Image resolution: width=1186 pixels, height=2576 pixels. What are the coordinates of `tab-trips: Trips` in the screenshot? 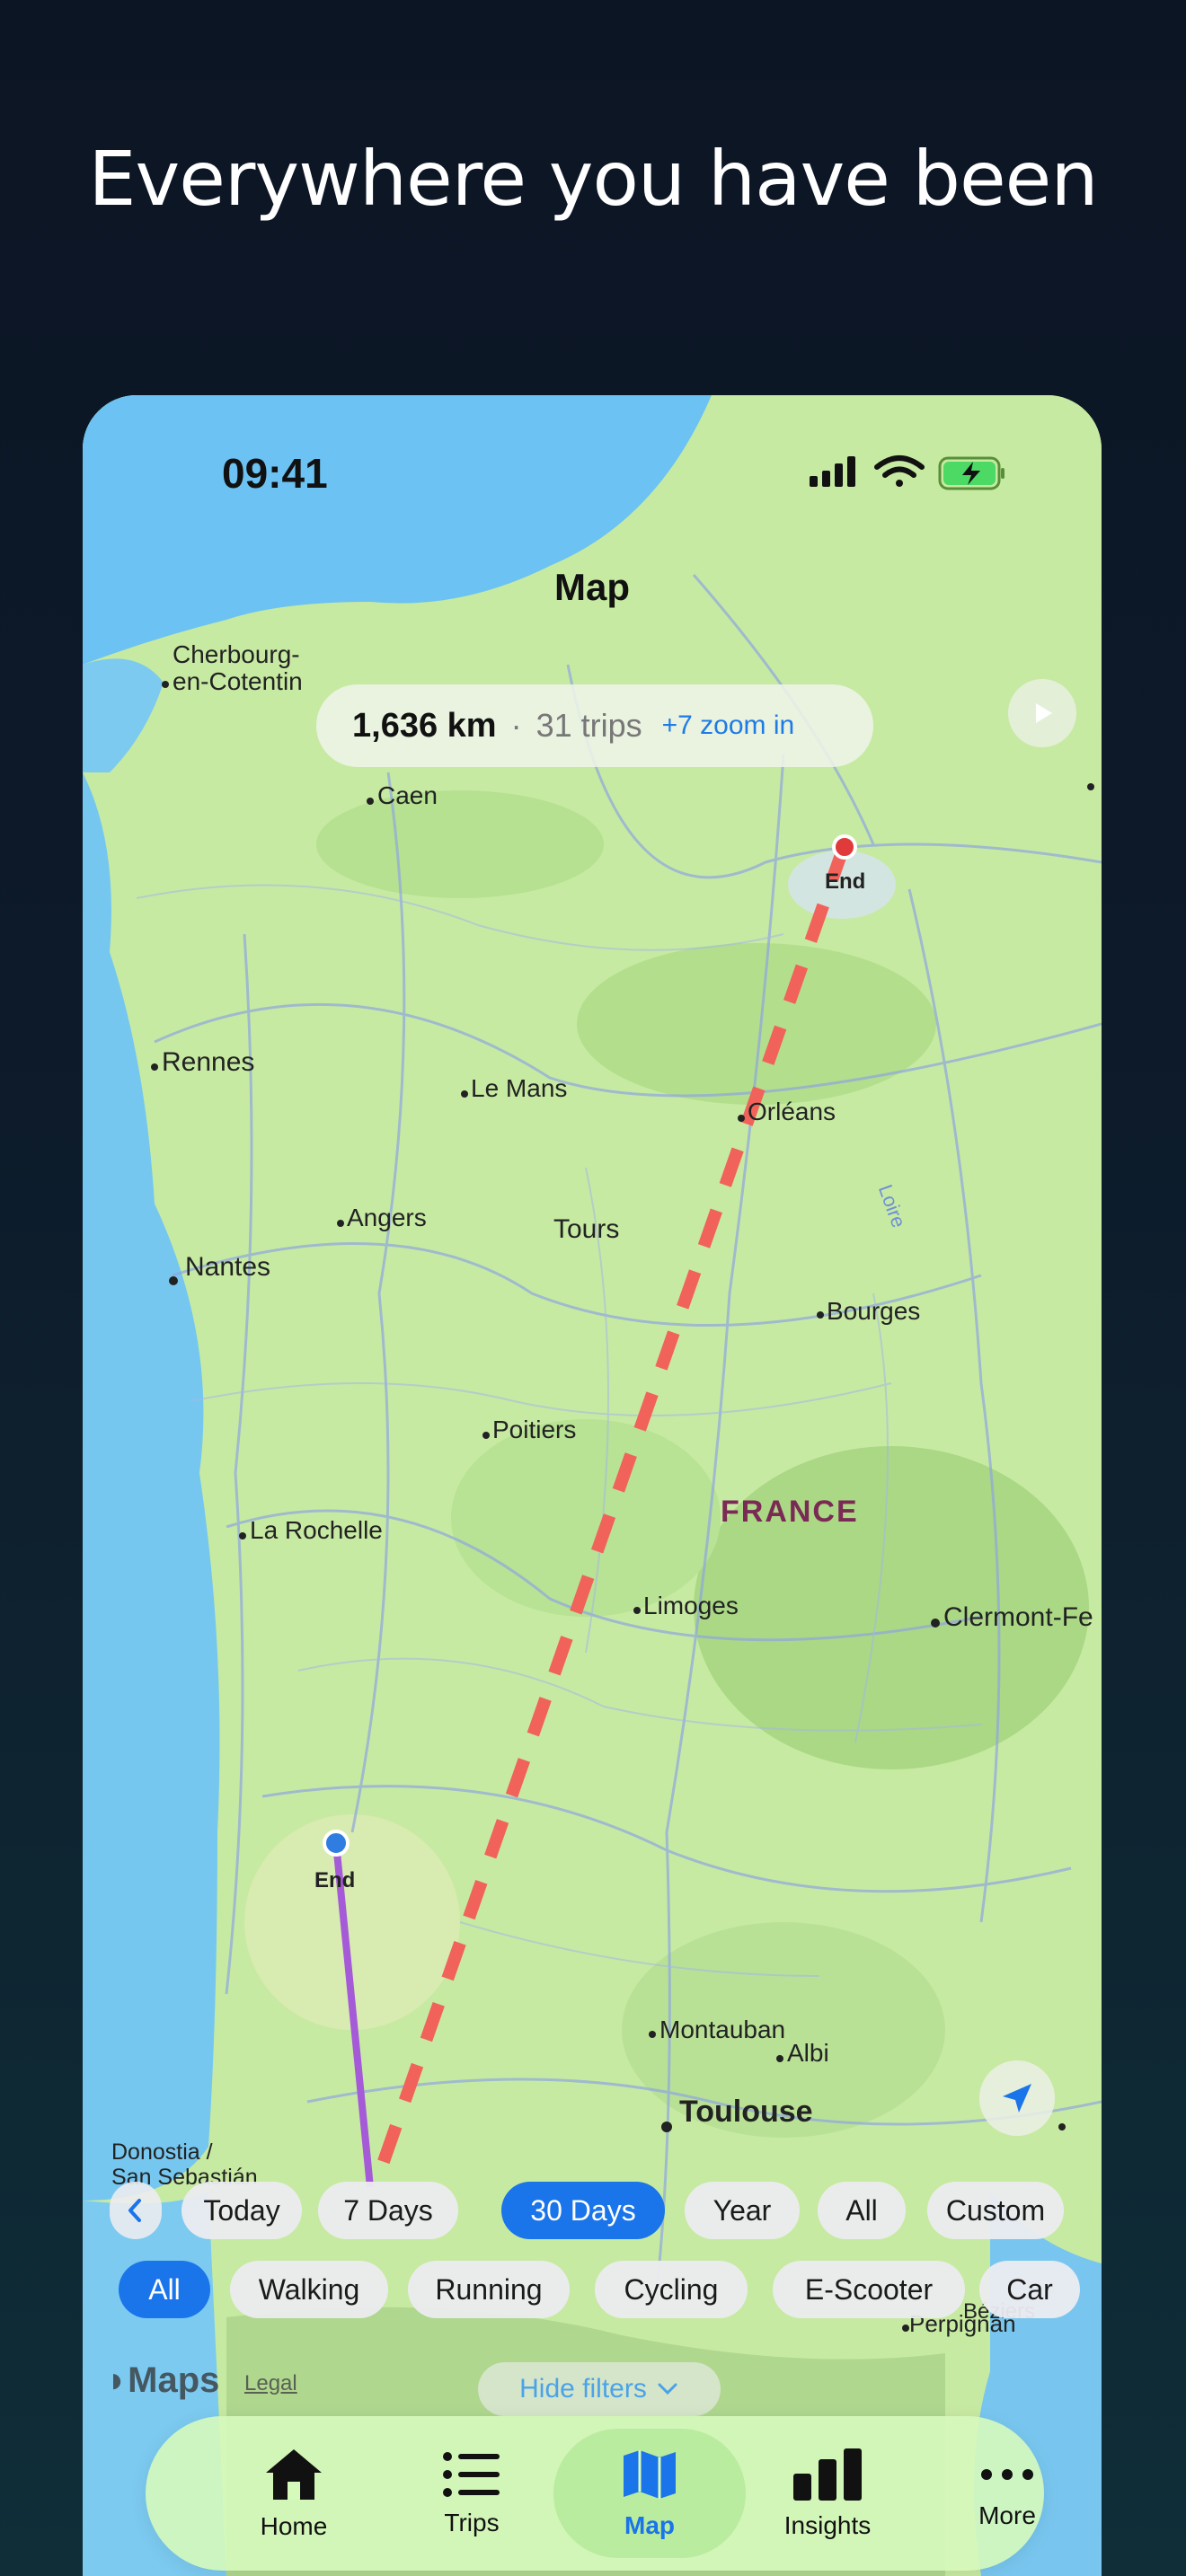 It's located at (471, 2493).